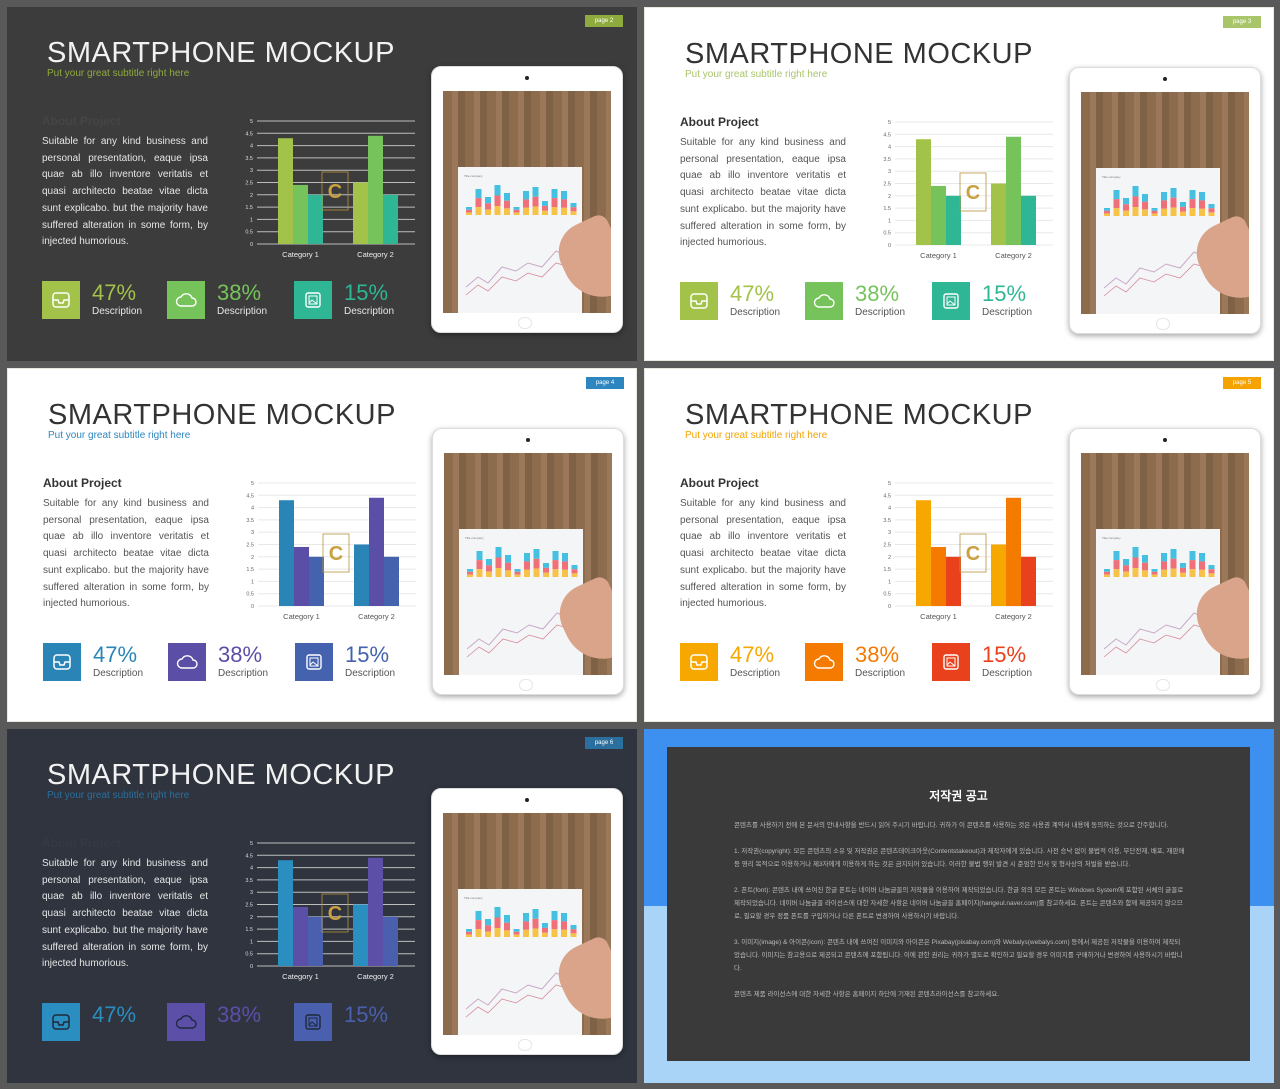 The image size is (1280, 1089). Describe the element at coordinates (824, 662) in the screenshot. I see `cloud-icon` at that location.